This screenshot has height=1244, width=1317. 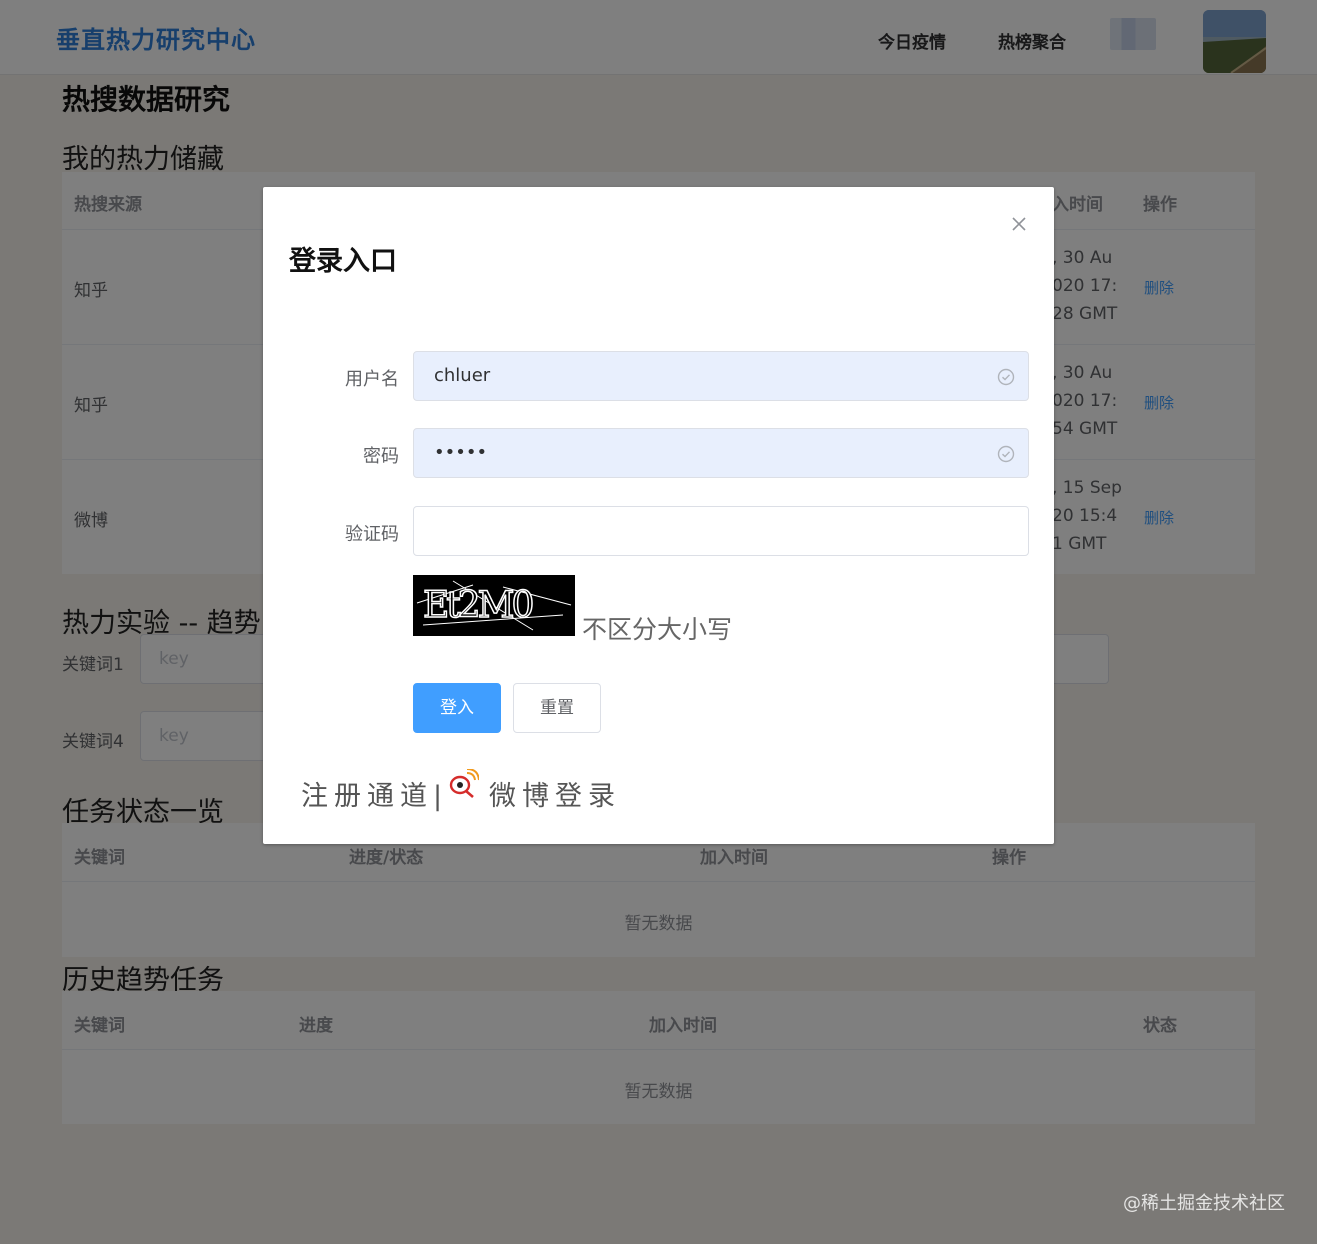 I want to click on password-label: 密码, so click(x=381, y=456).